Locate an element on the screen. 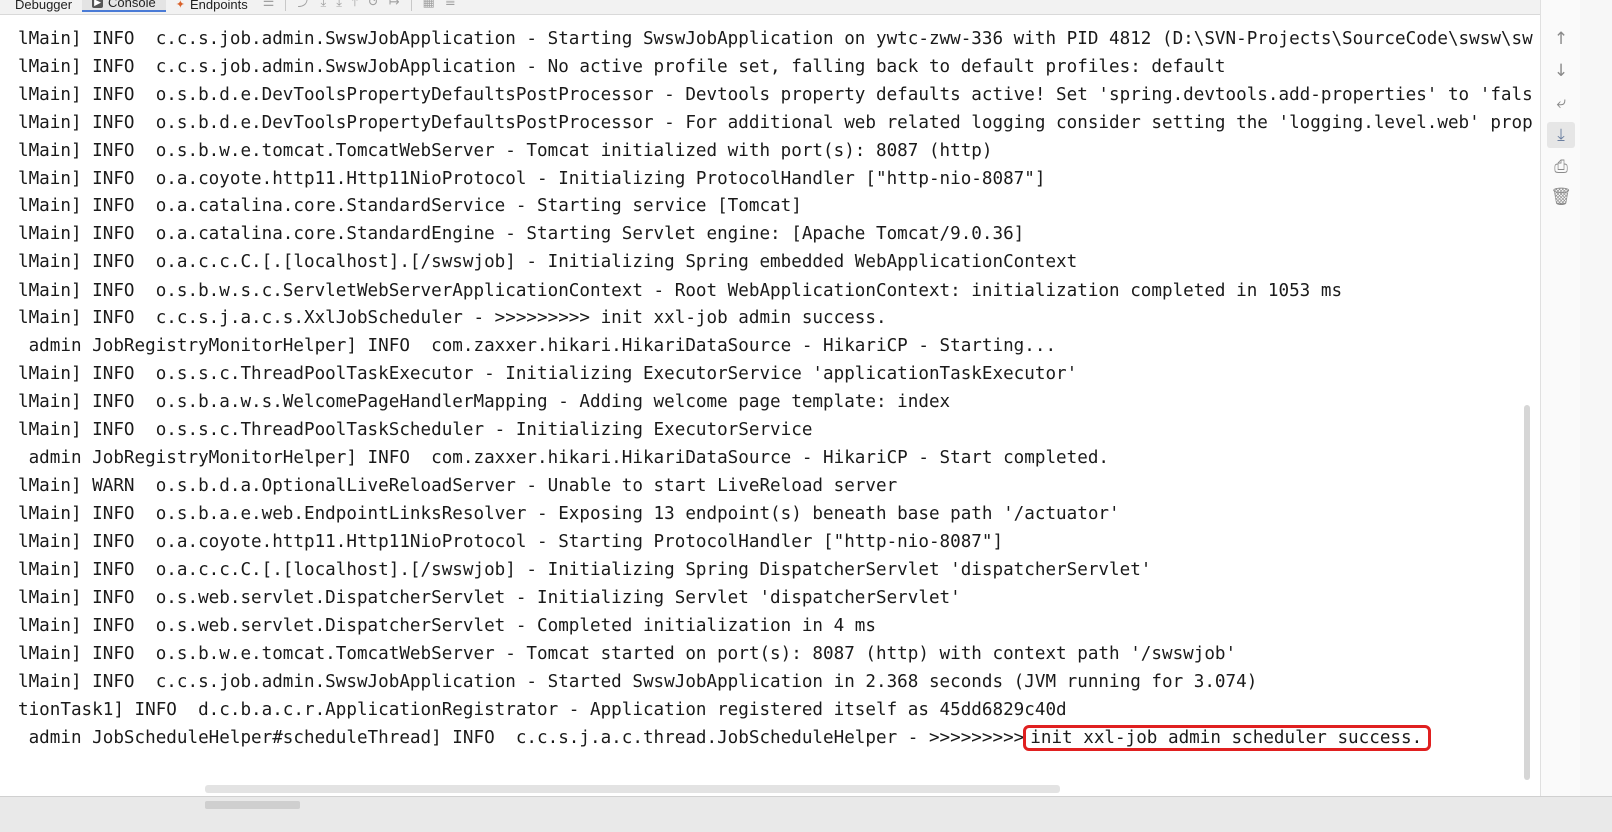  horizontal-scrollbar is located at coordinates (632, 789).